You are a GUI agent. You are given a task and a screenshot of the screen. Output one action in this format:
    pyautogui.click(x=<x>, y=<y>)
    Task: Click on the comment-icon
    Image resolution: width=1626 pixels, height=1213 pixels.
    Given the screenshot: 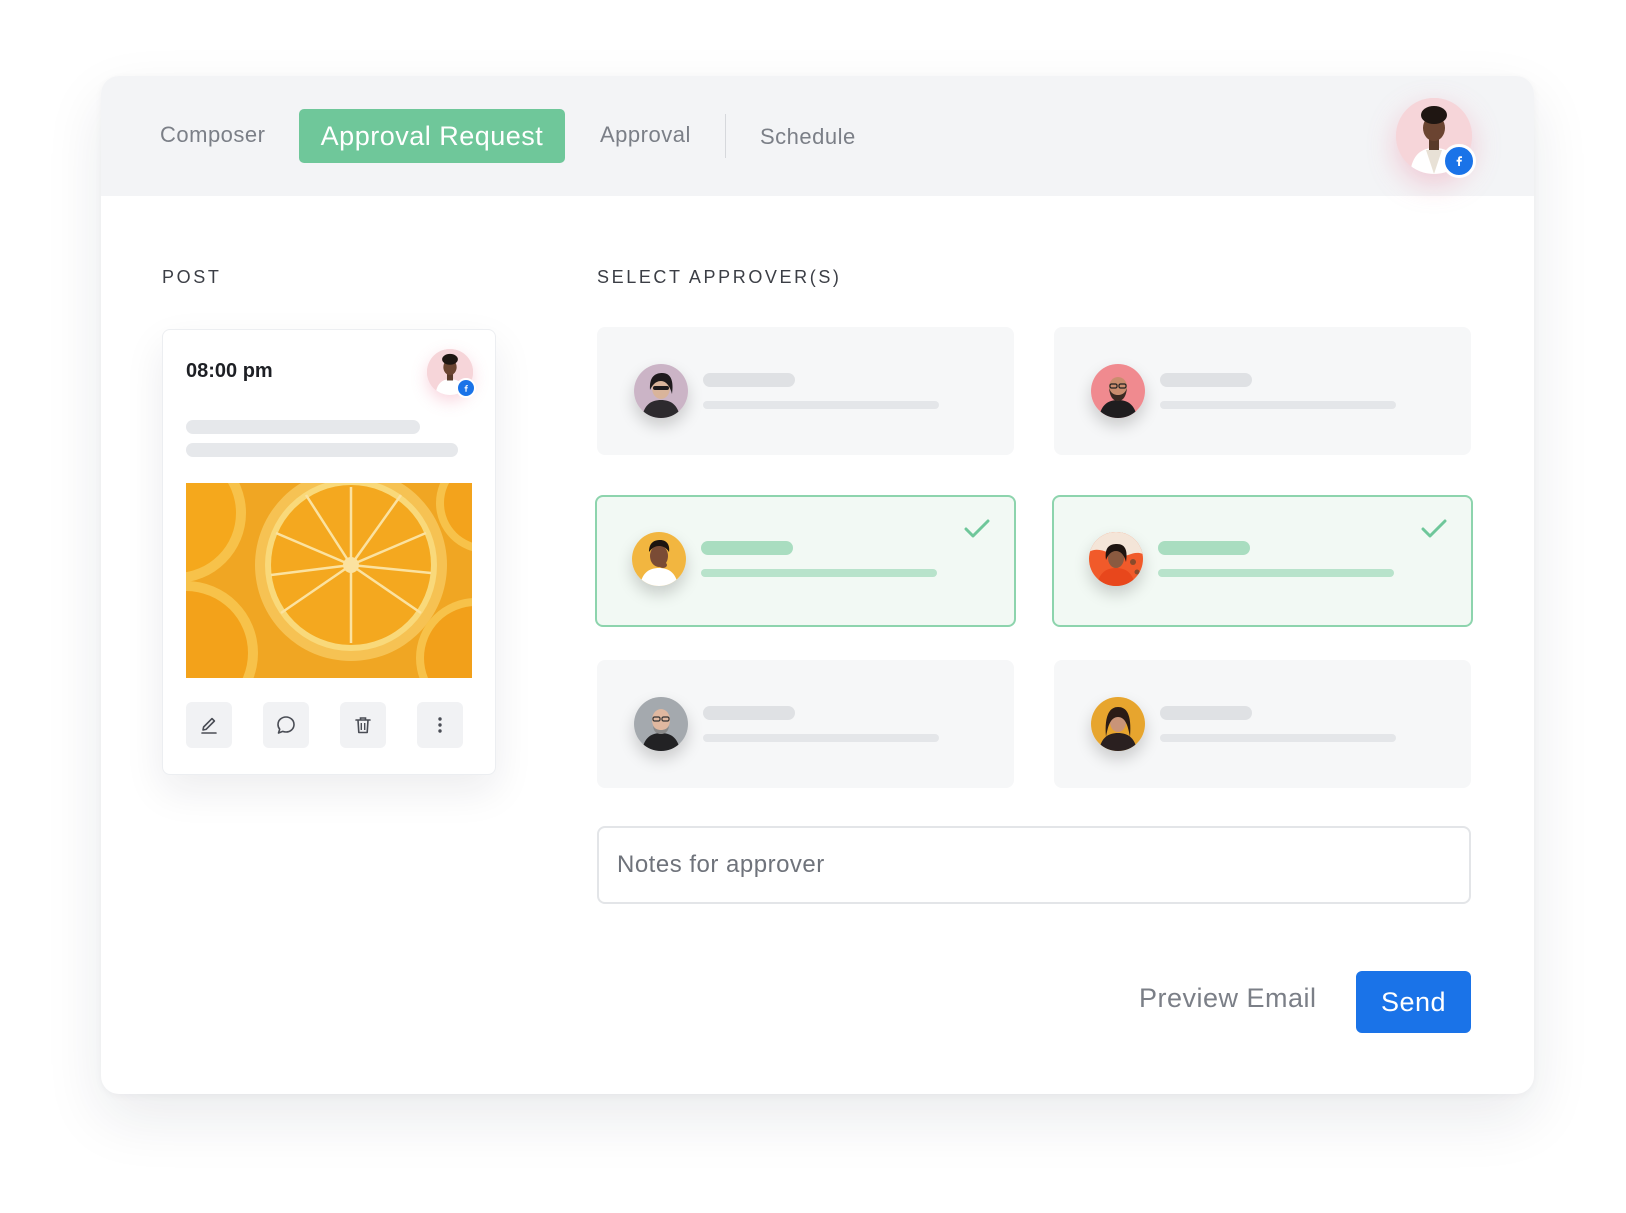 What is the action you would take?
    pyautogui.click(x=286, y=725)
    